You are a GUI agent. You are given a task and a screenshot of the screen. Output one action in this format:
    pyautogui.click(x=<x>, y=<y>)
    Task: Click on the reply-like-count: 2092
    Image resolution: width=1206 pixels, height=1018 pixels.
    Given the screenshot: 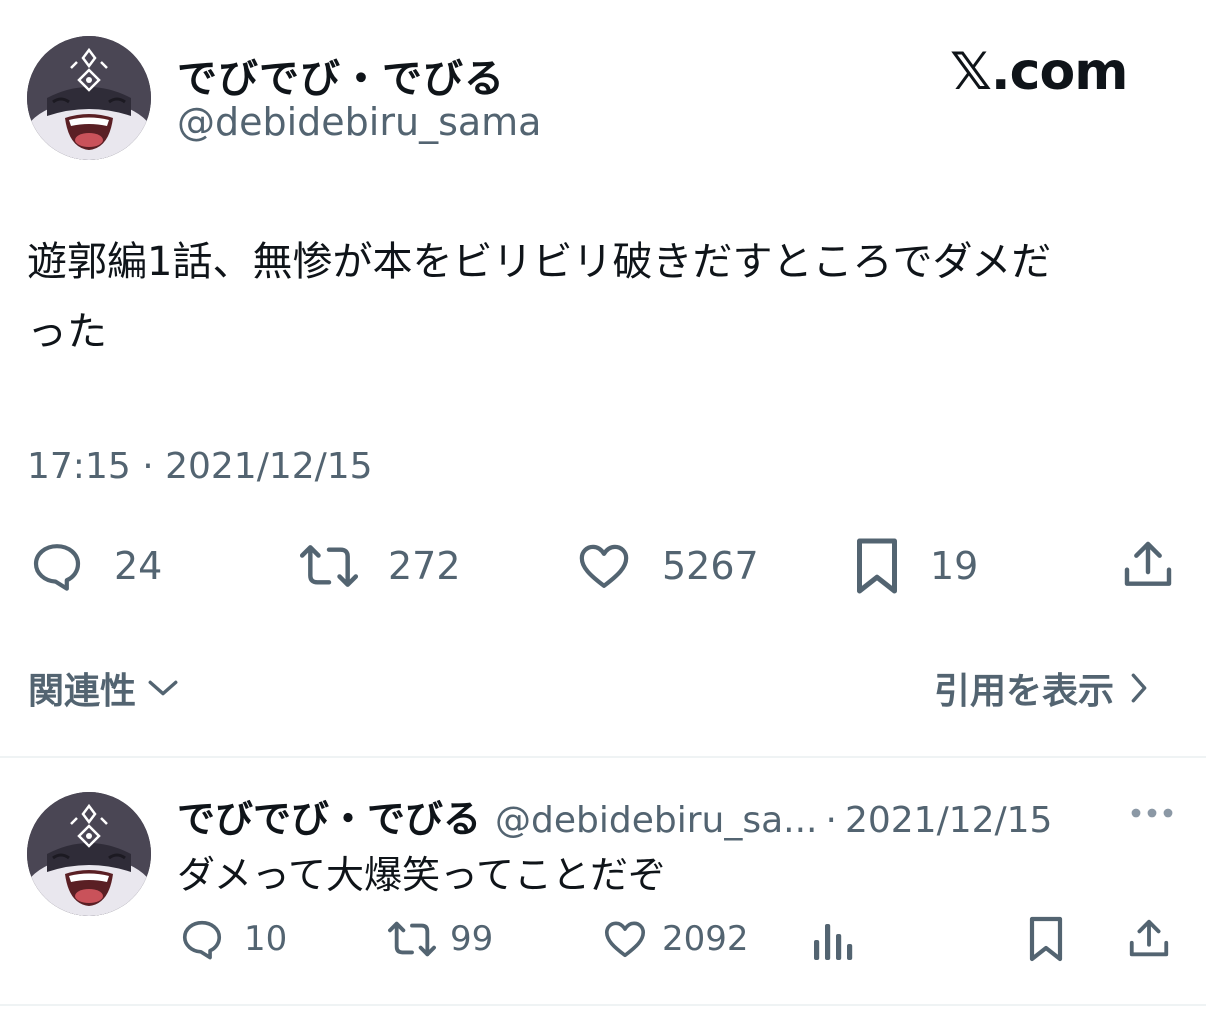 What is the action you would take?
    pyautogui.click(x=705, y=939)
    